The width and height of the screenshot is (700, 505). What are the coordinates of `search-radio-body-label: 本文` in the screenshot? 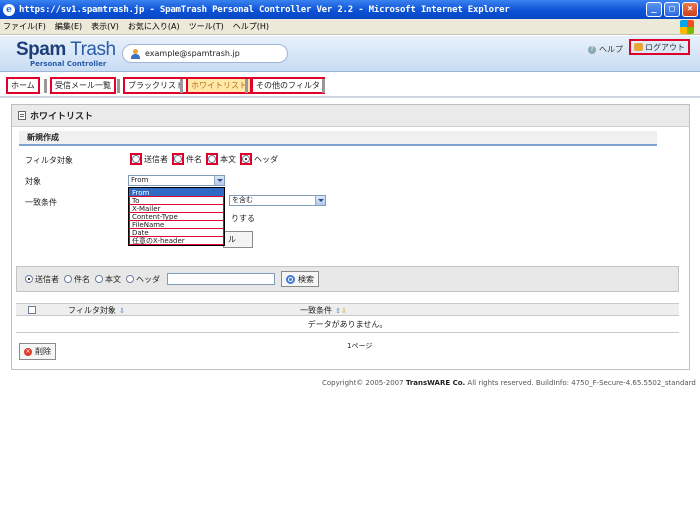 It's located at (113, 279).